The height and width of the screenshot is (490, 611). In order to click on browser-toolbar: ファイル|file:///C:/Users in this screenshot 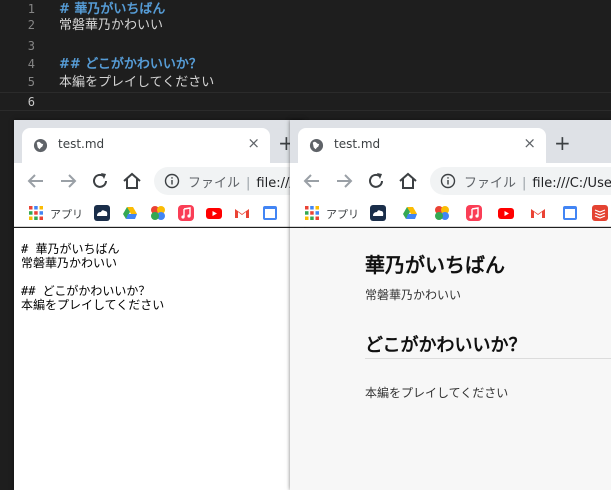, I will do `click(450, 181)`.